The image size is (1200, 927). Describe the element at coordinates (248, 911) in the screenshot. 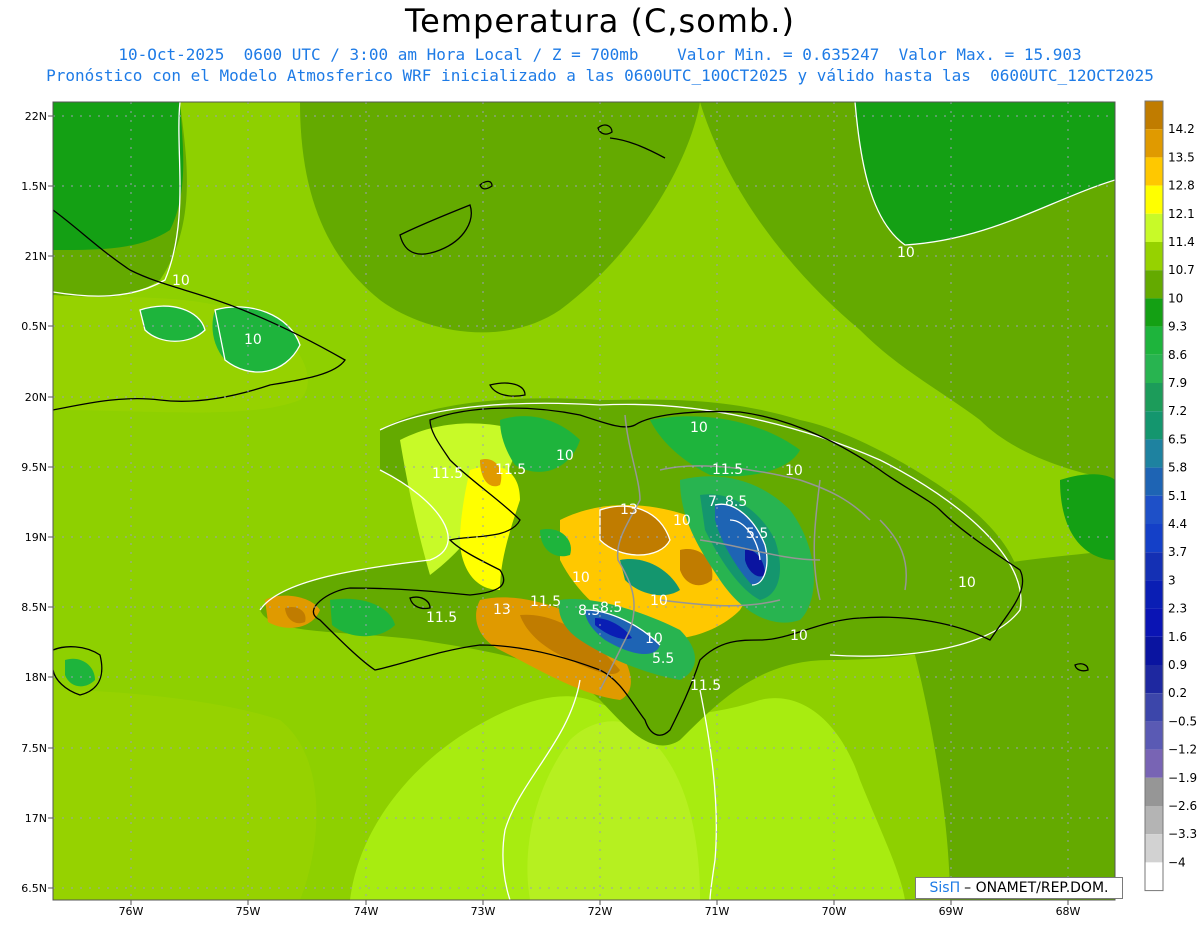

I see `lon-label: 75W` at that location.